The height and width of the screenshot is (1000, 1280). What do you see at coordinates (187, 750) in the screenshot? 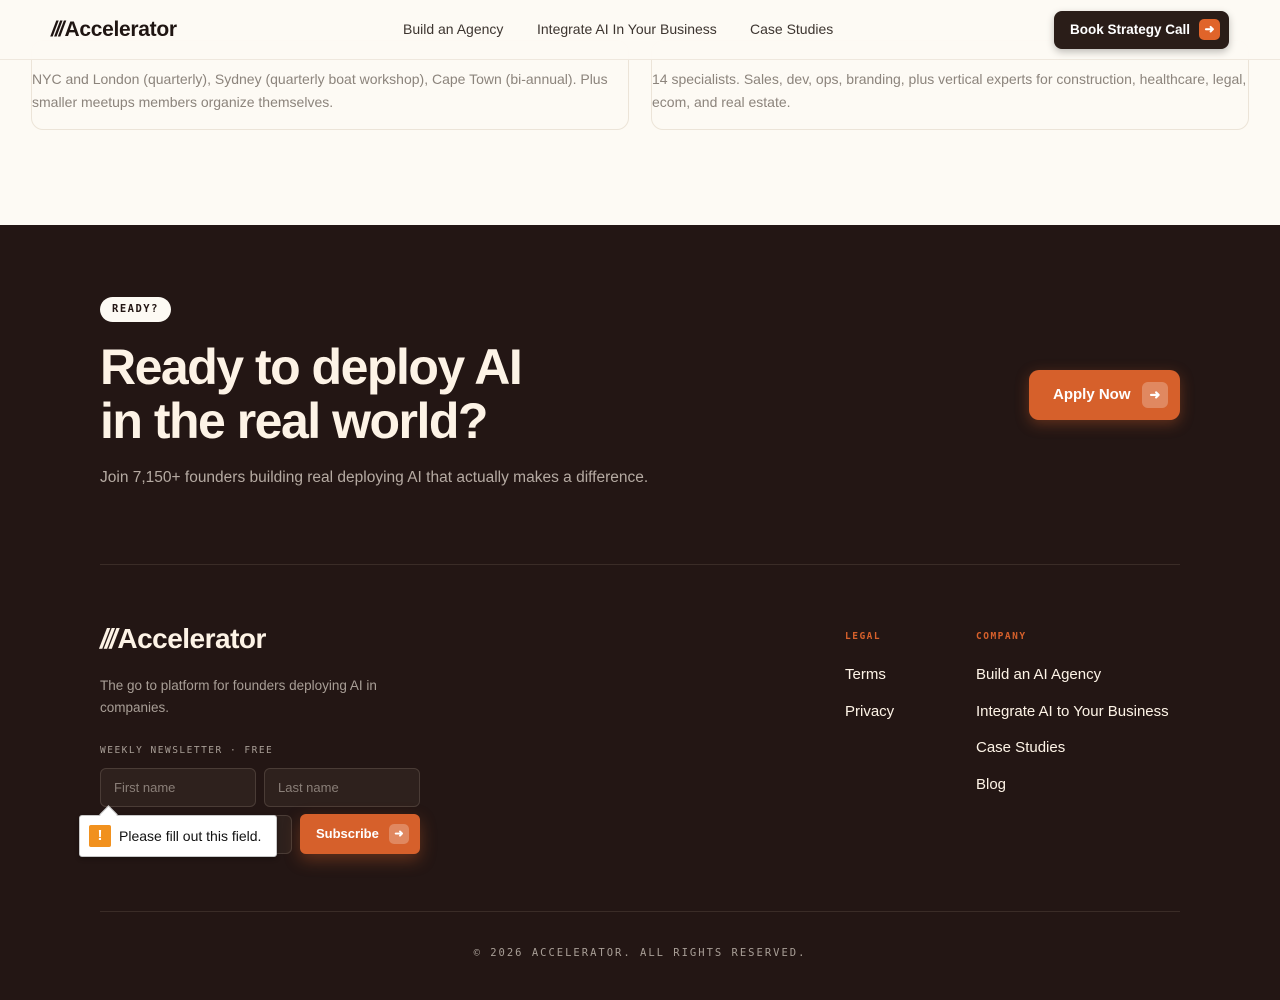
I see `newsletter-label: WEEKLY NEWSLETTER · FREE` at bounding box center [187, 750].